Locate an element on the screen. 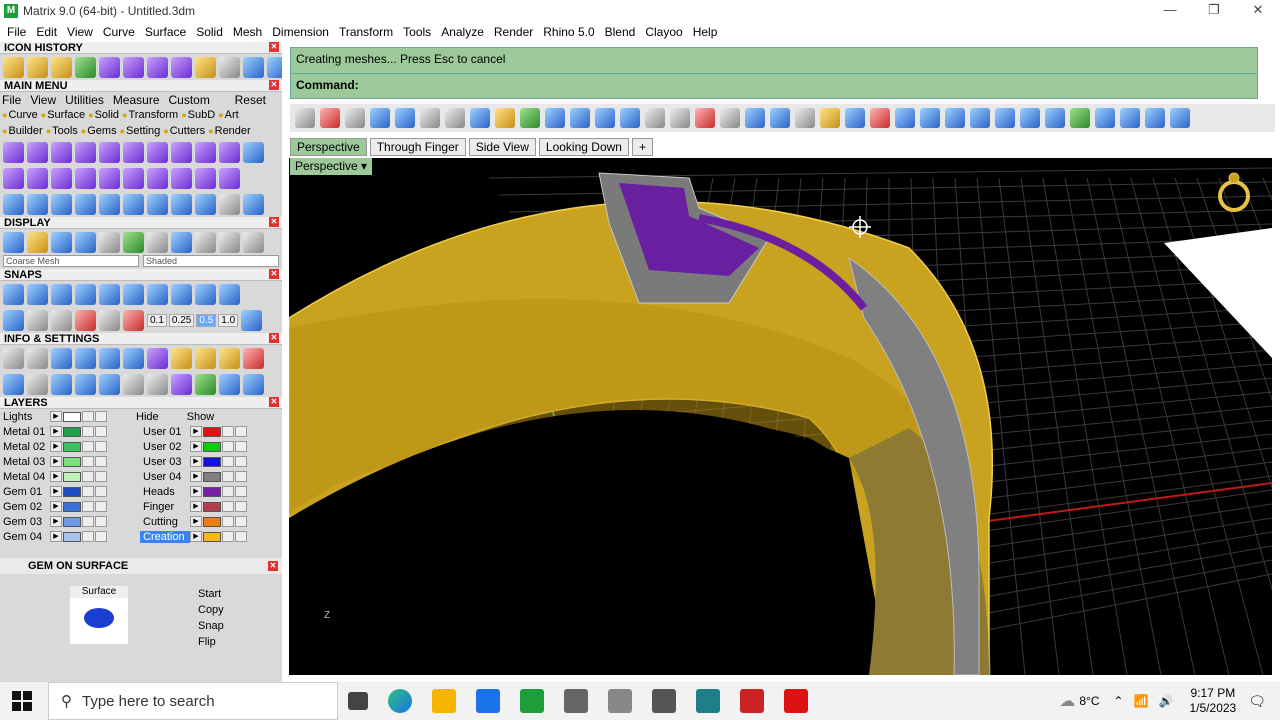  flip-button: Flip is located at coordinates (237, 642).